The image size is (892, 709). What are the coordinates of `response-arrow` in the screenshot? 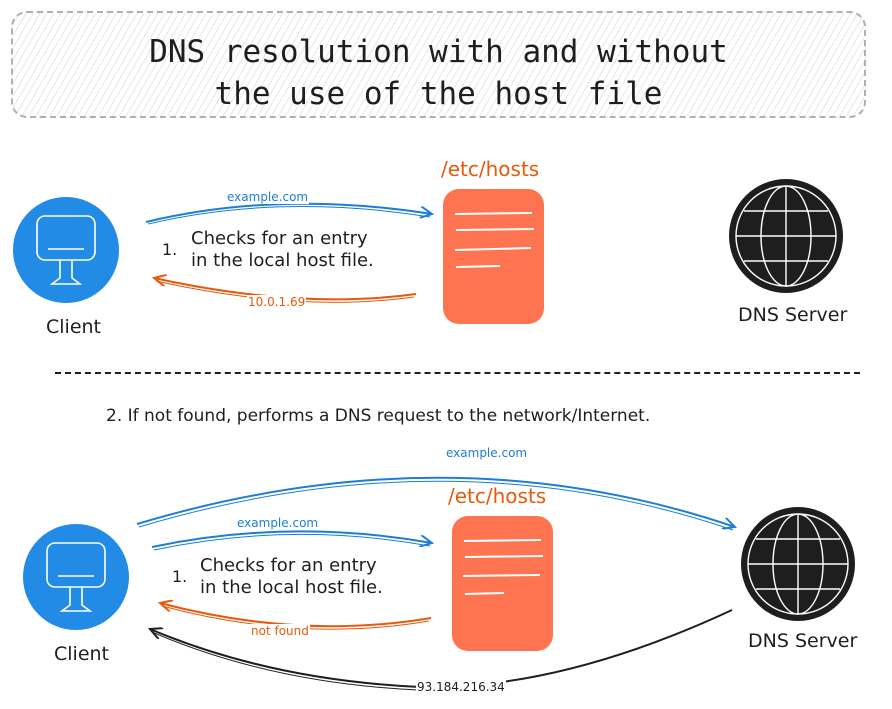 It's located at (296, 615).